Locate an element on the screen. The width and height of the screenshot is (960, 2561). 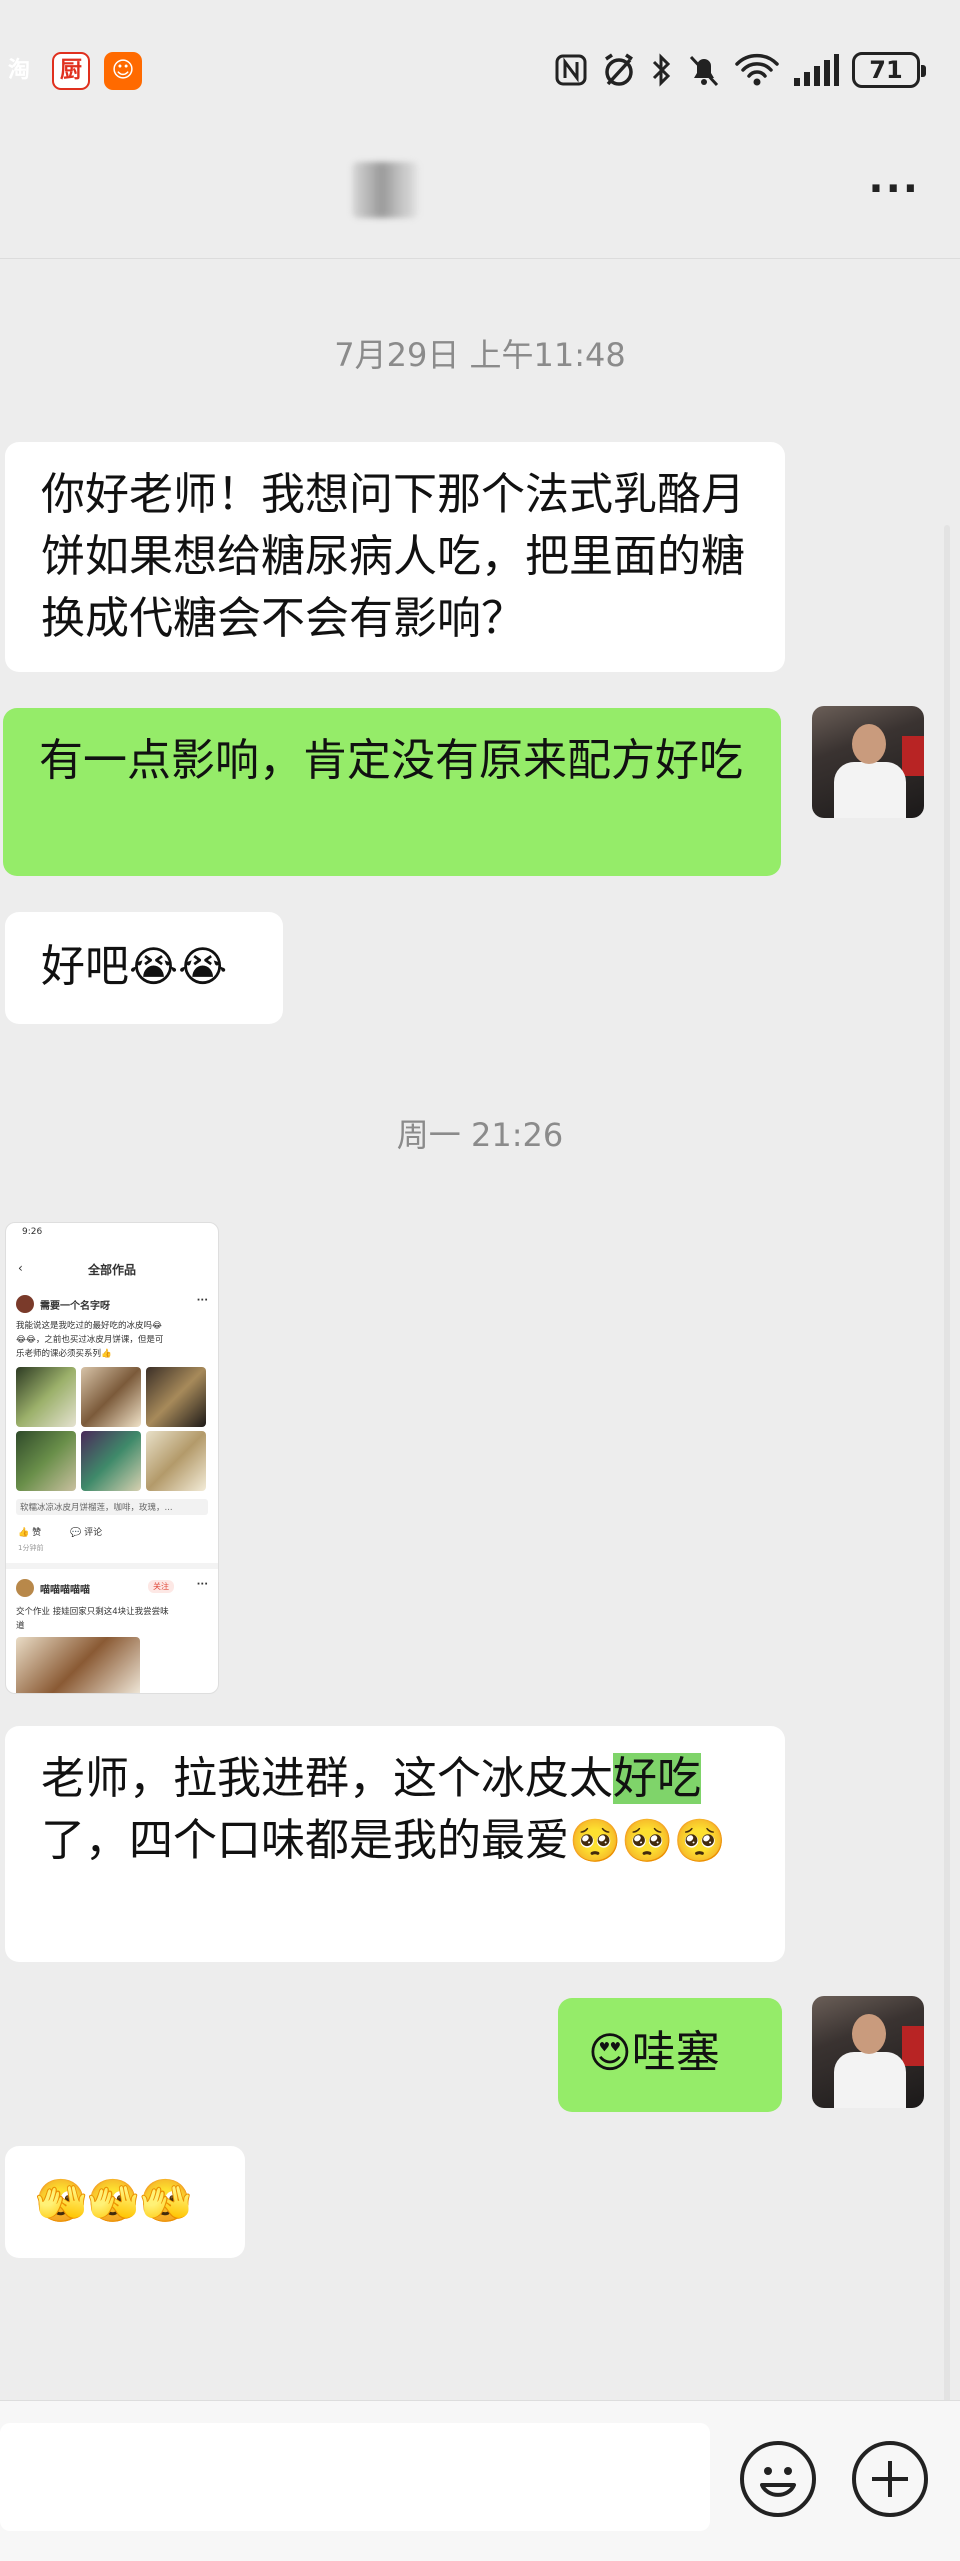
image-comment: 💬 评论 is located at coordinates (86, 1533).